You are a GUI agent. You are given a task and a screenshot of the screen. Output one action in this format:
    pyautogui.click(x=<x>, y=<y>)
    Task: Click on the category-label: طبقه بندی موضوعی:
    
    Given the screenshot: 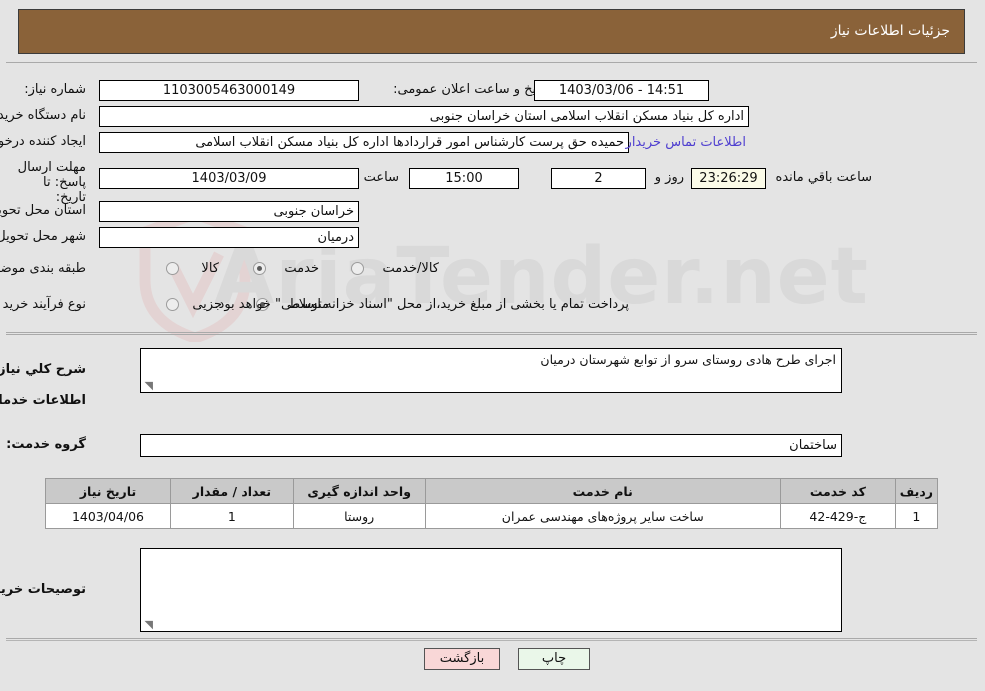 What is the action you would take?
    pyautogui.click(x=43, y=268)
    